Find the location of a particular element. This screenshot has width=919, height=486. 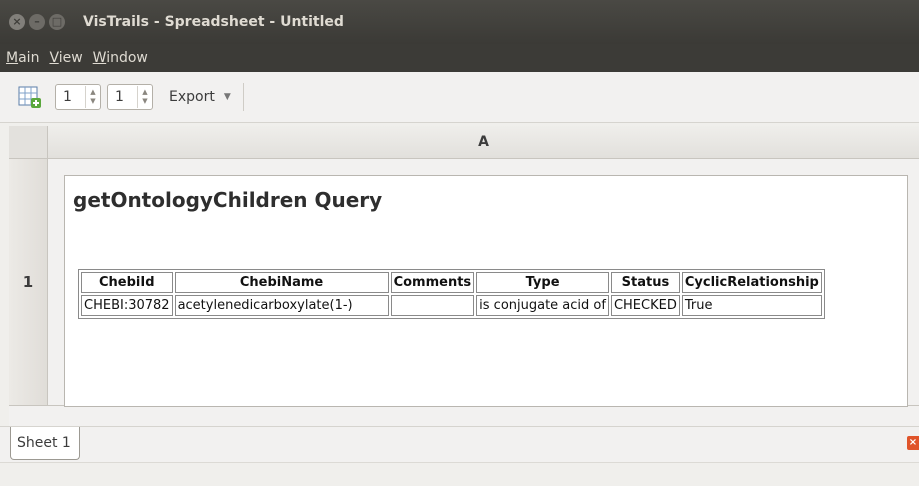

menu-view-label: iew is located at coordinates (70, 58).